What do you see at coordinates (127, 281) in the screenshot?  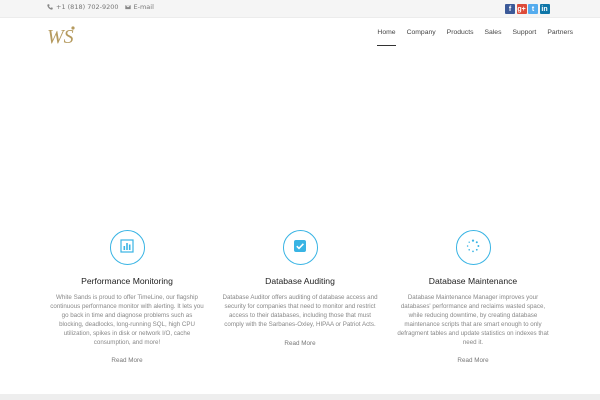 I see `feature-title: Performance Monitoring` at bounding box center [127, 281].